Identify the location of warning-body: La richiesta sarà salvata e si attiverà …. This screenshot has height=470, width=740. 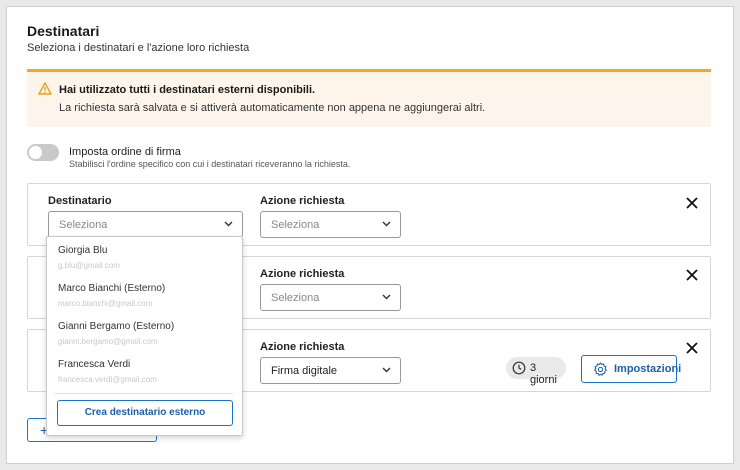
(272, 108).